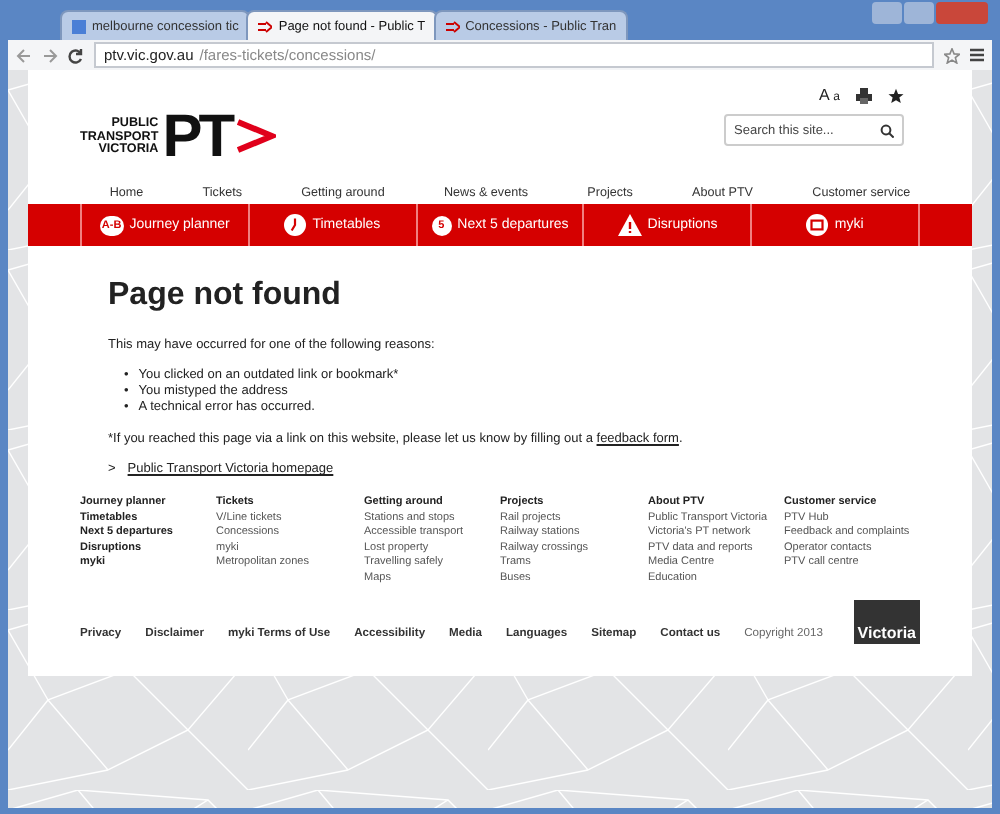  I want to click on card-icon, so click(817, 225).